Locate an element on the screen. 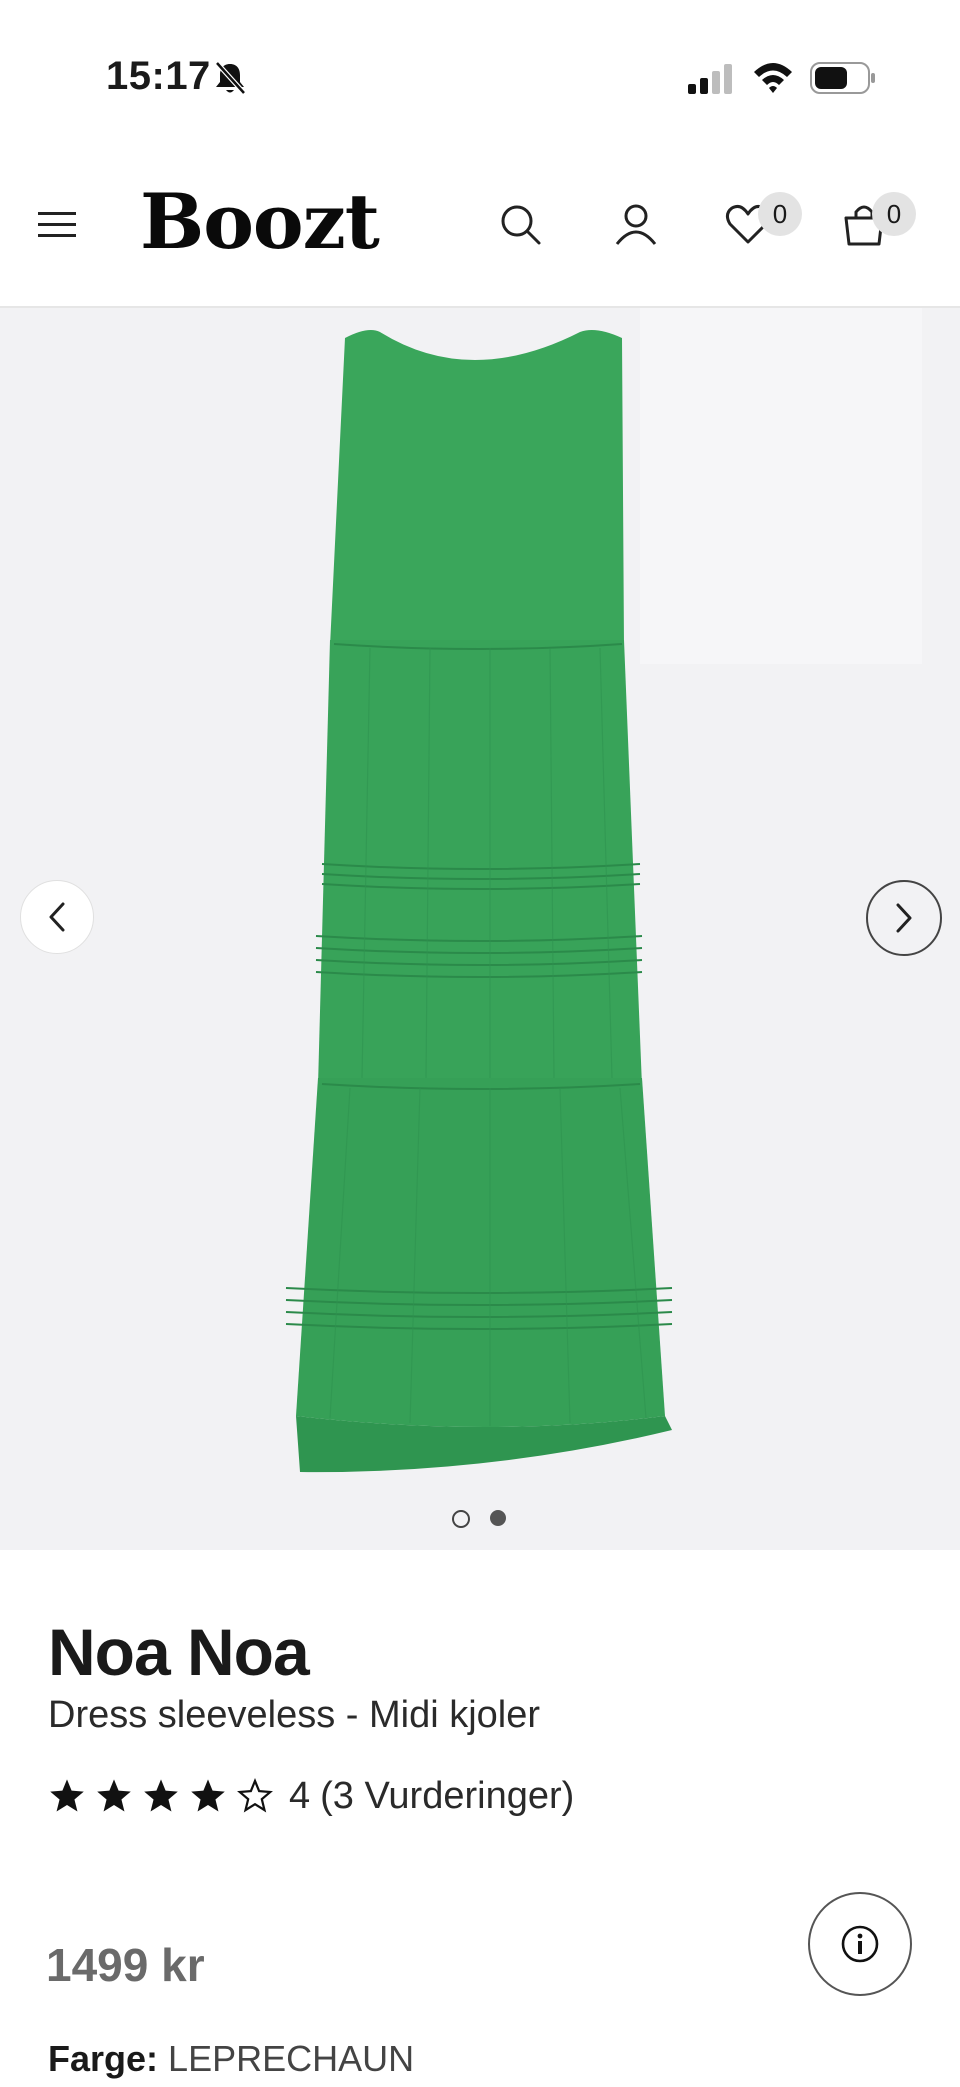  chevron-left-icon is located at coordinates (57, 917).